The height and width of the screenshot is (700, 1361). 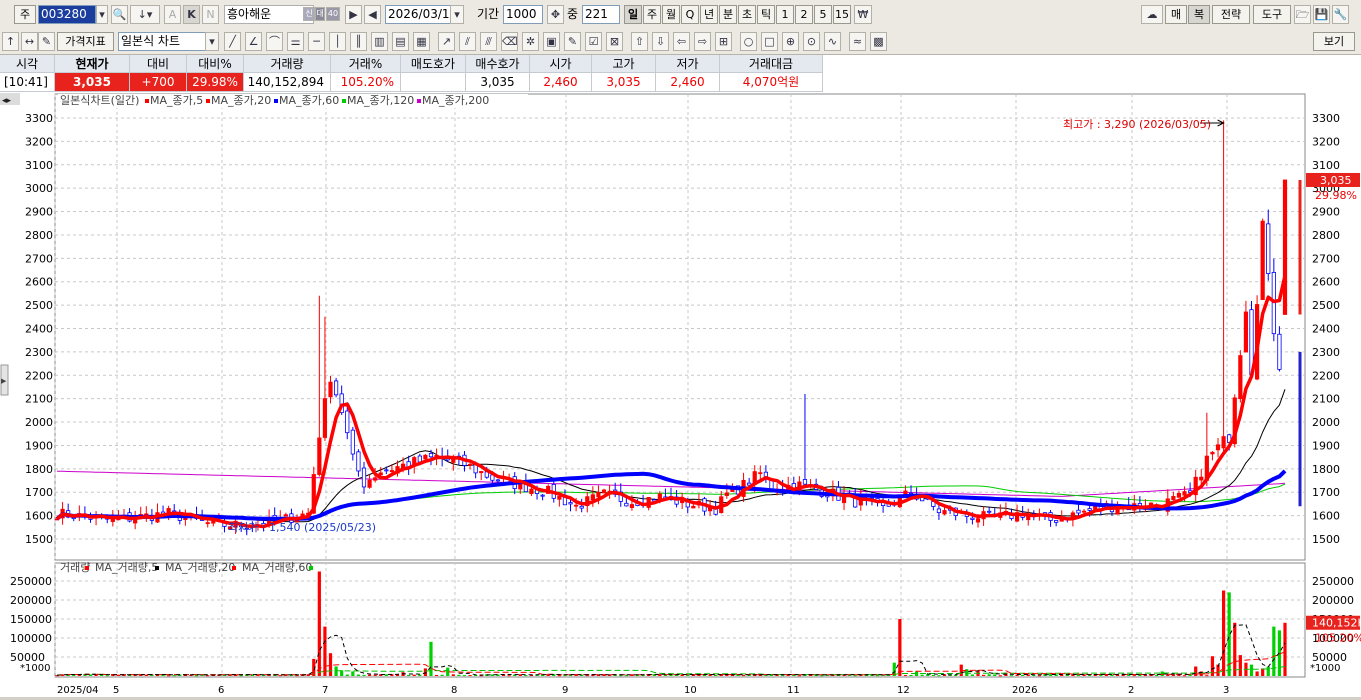 I want to click on right-tool-icon: ⇨, so click(x=702, y=41).